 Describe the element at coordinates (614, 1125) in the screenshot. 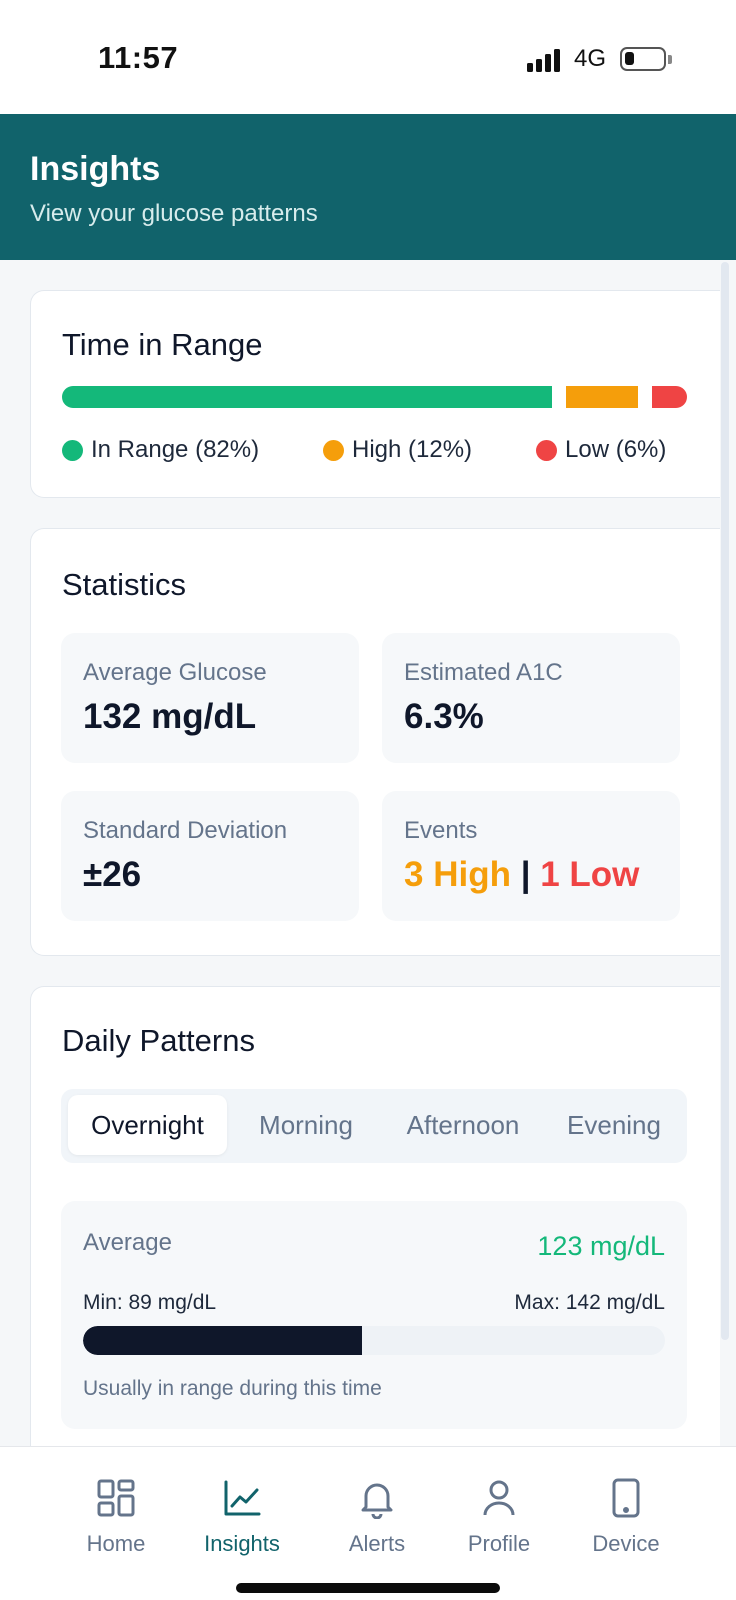

I see `tab-evening: Evening` at that location.